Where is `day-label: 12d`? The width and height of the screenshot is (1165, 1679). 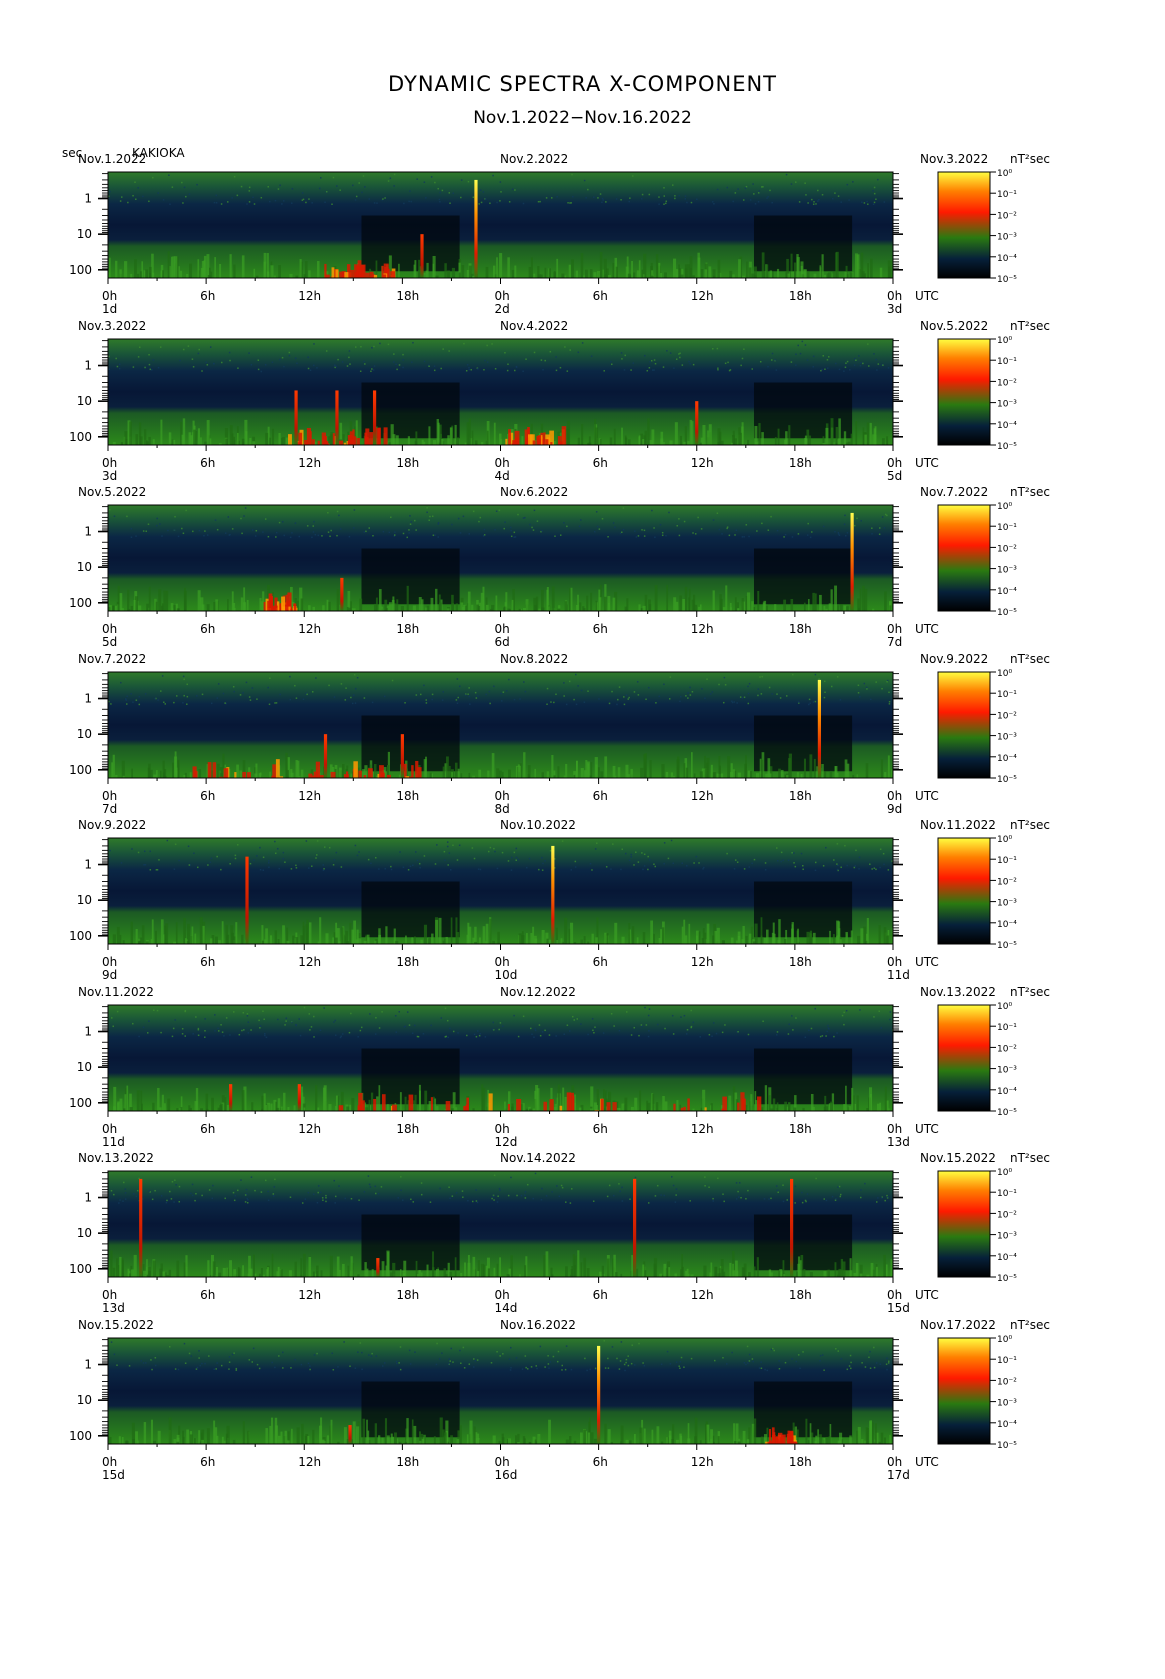
day-label: 12d is located at coordinates (506, 1142).